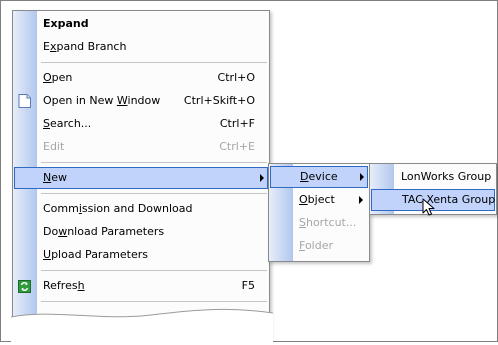  I want to click on submenu-item-lonworks-group: LonWorks Group, so click(433, 177).